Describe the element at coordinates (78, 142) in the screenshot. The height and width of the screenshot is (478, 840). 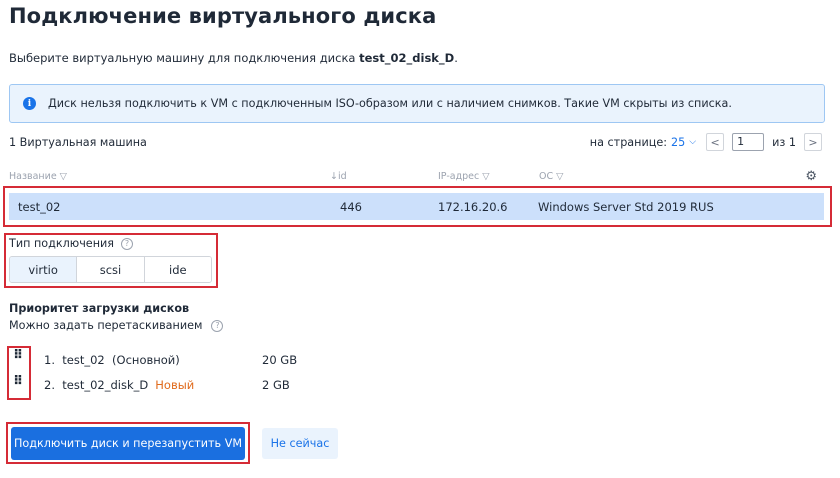
I see `vm-count: 1 Виртуальная машина` at that location.